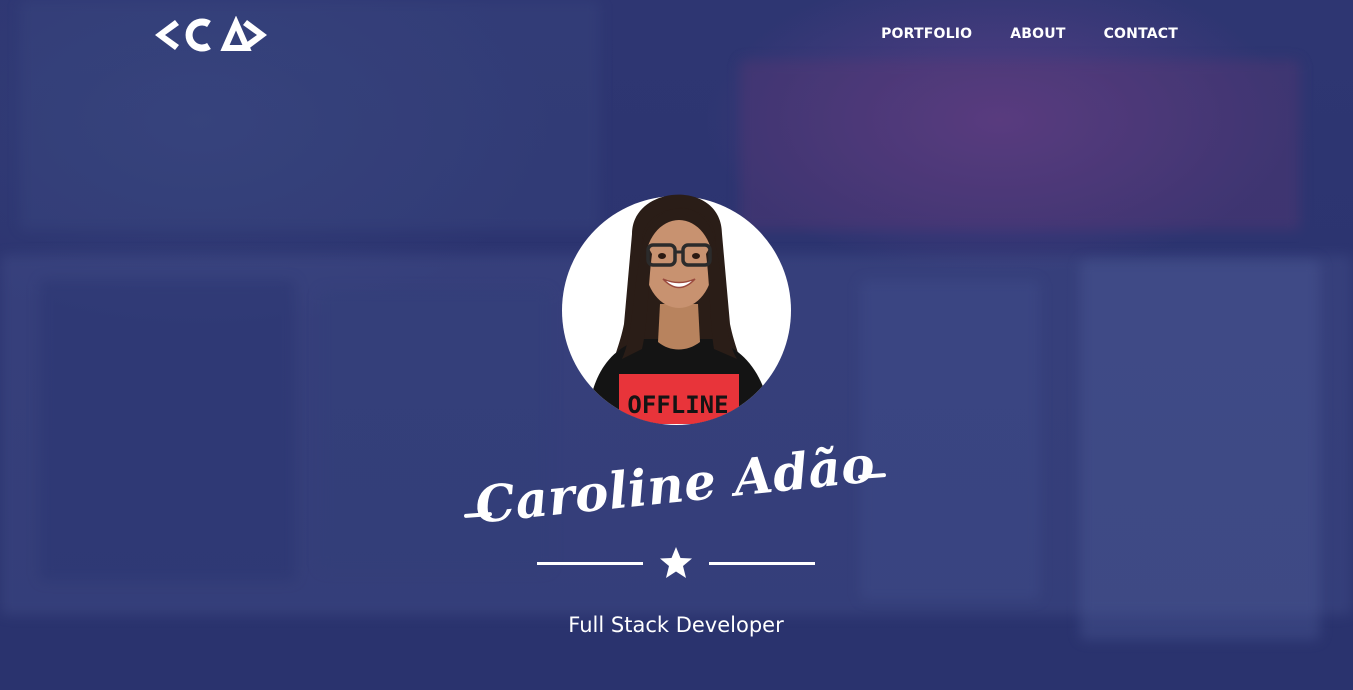 The width and height of the screenshot is (1353, 690). What do you see at coordinates (1037, 34) in the screenshot?
I see `nav-link-about: ABOUT` at bounding box center [1037, 34].